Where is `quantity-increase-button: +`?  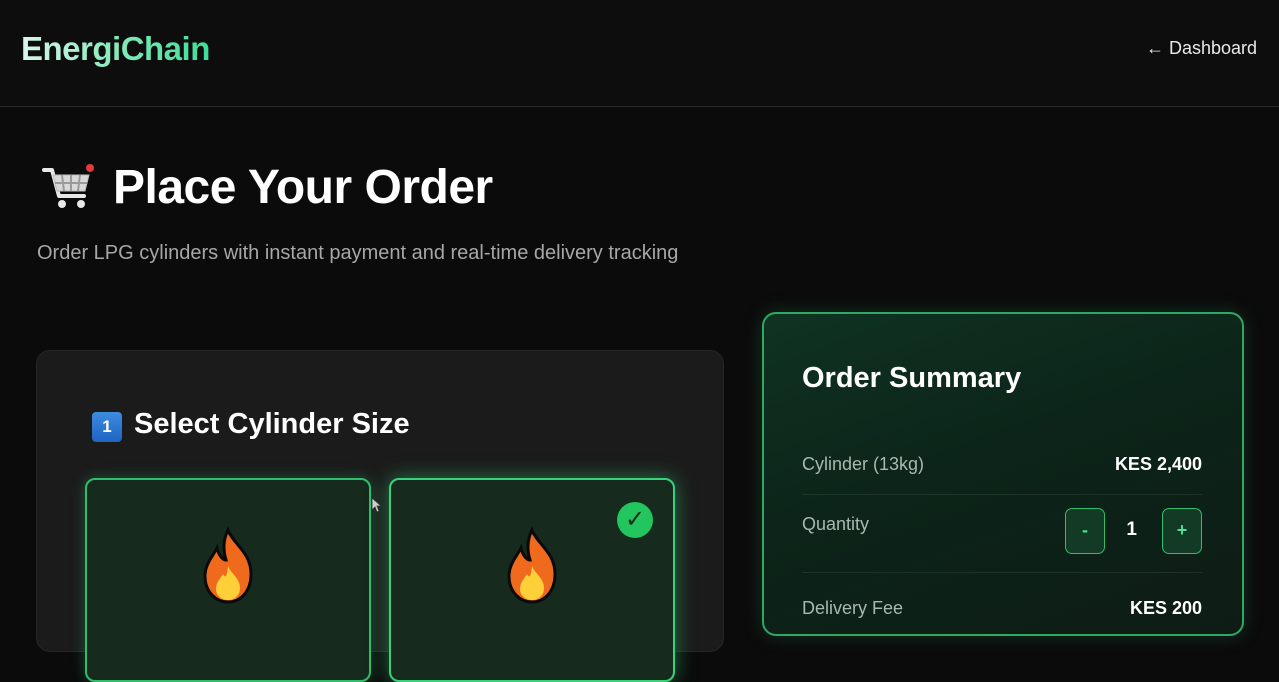 quantity-increase-button: + is located at coordinates (1182, 531).